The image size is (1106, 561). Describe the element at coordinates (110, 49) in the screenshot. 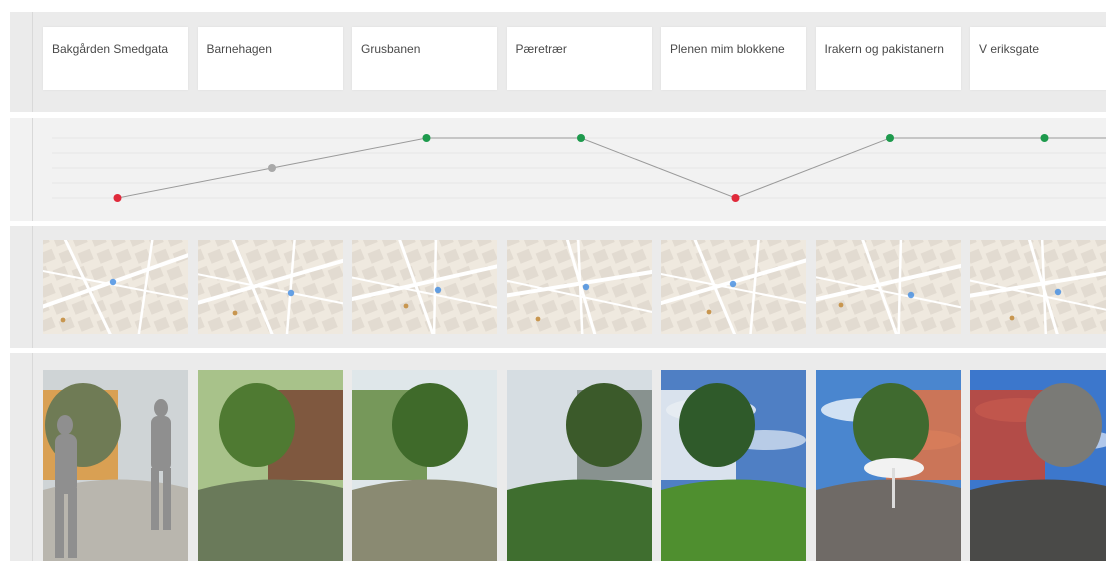

I see `card-title: Bakgården Smedgata` at that location.